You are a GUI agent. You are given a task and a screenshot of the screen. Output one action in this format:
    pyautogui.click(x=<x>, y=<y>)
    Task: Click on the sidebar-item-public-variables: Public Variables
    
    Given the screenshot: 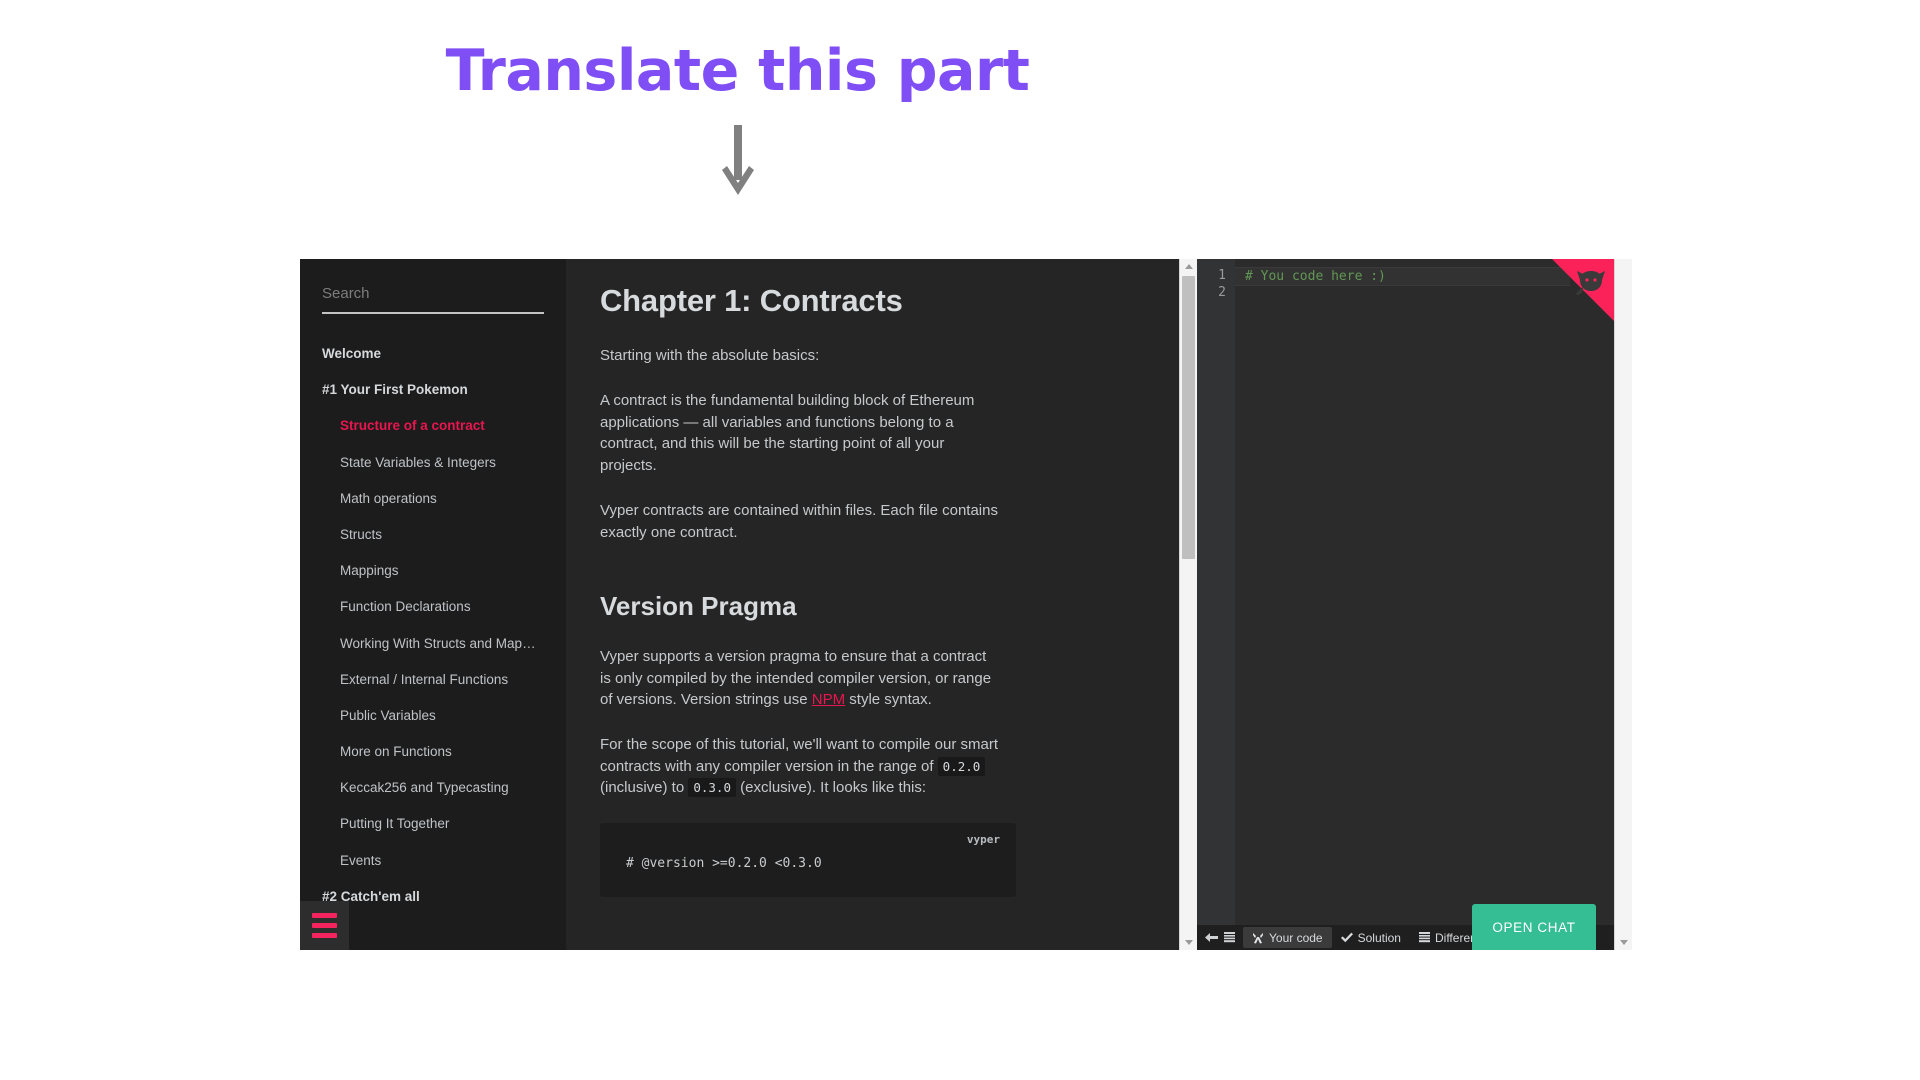 What is the action you would take?
    pyautogui.click(x=433, y=716)
    